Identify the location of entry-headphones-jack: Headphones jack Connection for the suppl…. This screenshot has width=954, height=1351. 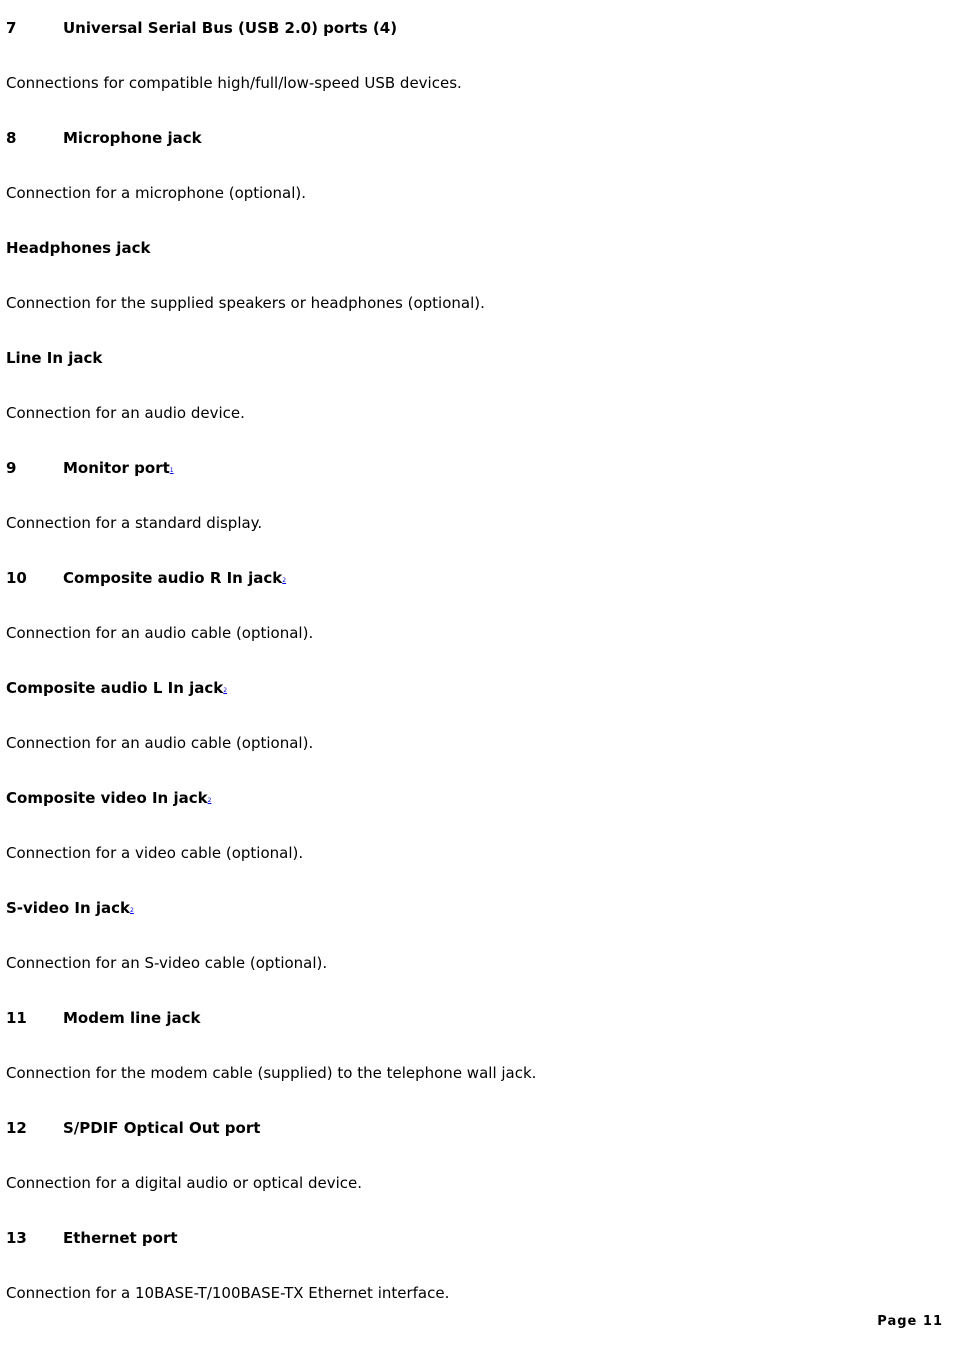
(476, 275).